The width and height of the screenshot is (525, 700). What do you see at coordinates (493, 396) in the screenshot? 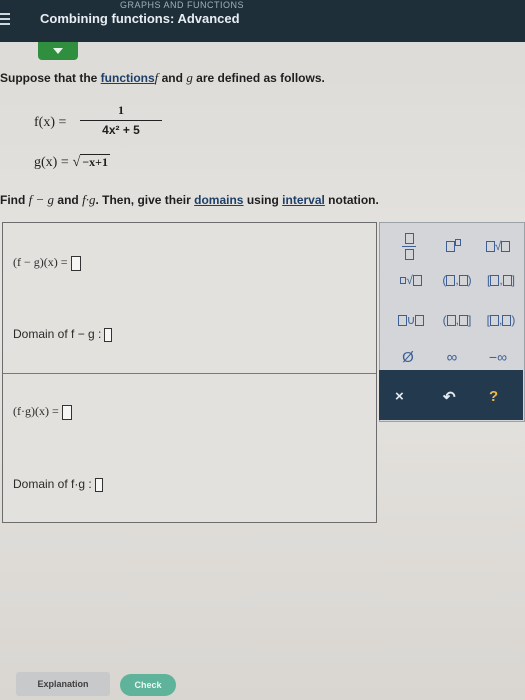
I see `help-button: ?` at bounding box center [493, 396].